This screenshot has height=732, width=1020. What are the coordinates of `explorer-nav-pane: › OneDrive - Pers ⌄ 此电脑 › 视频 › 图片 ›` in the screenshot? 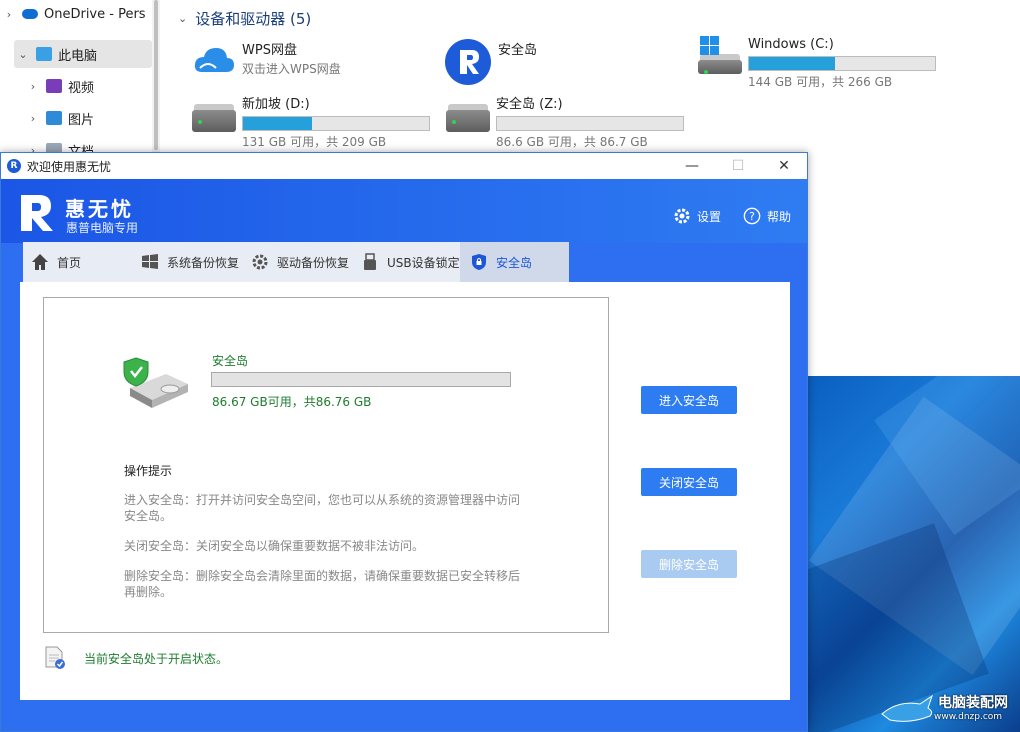 It's located at (80, 80).